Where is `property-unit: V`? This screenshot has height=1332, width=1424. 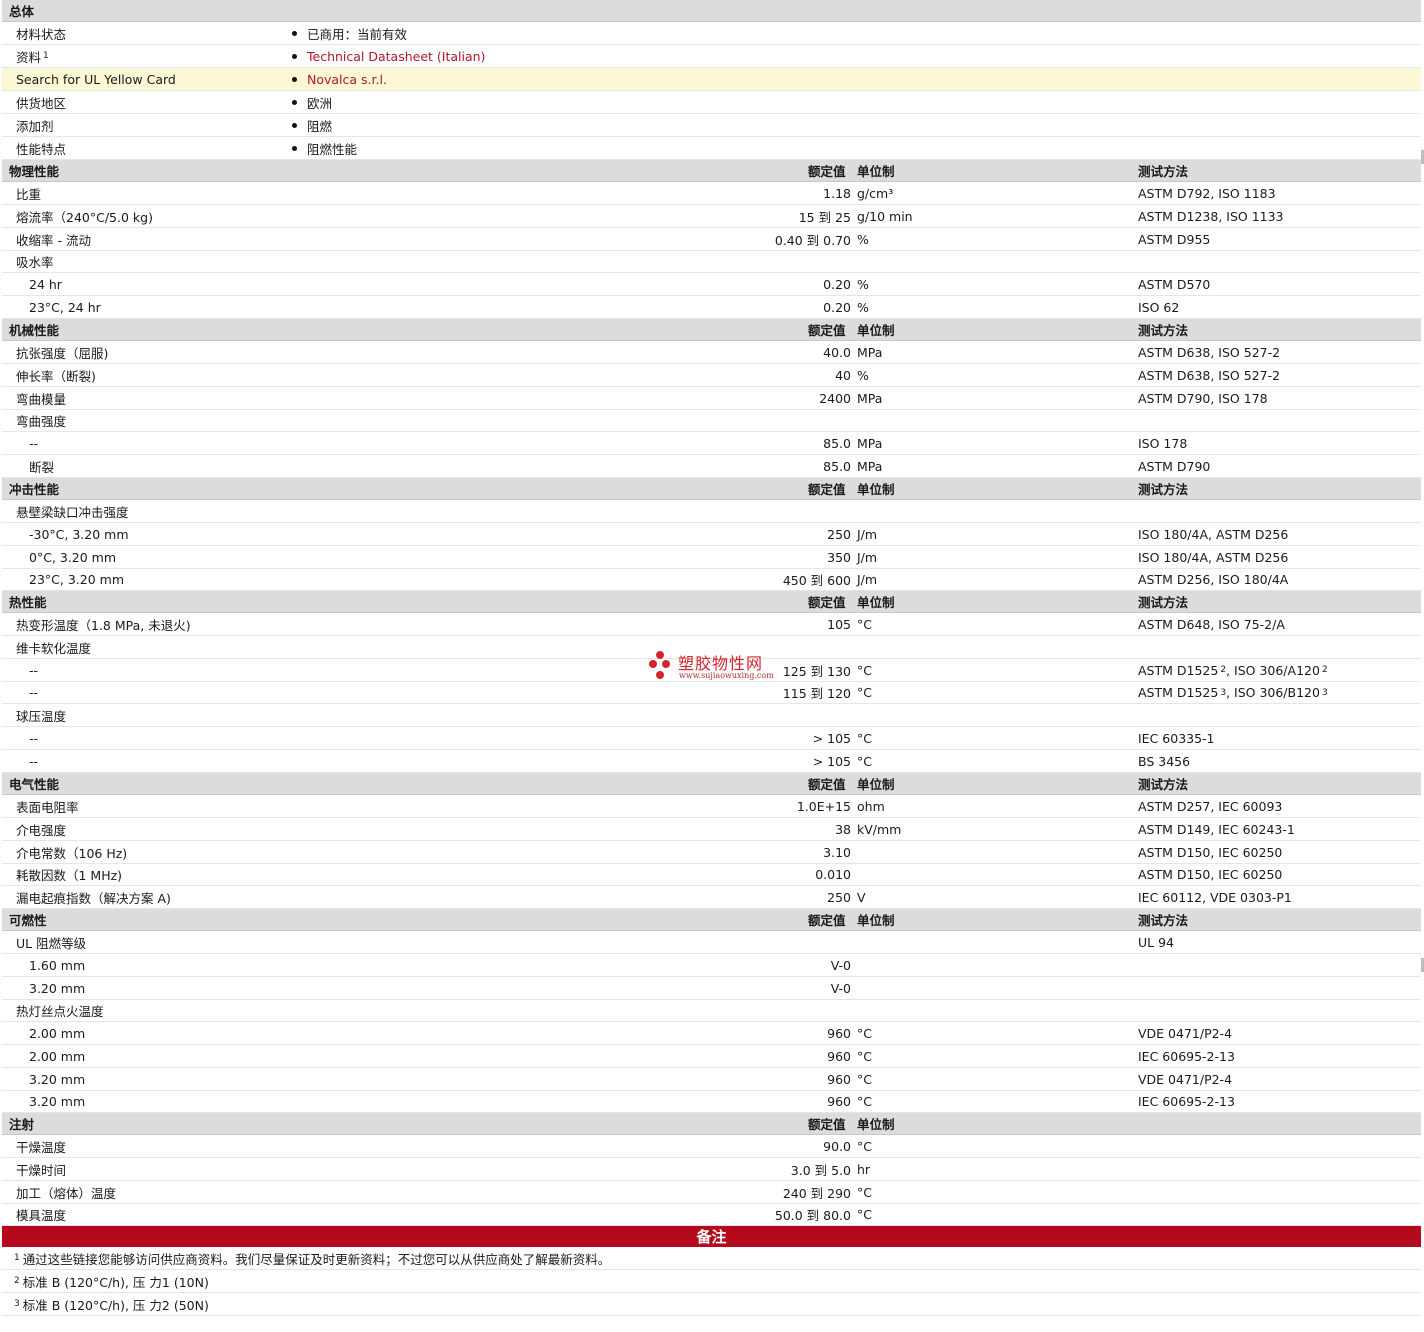 property-unit: V is located at coordinates (861, 897).